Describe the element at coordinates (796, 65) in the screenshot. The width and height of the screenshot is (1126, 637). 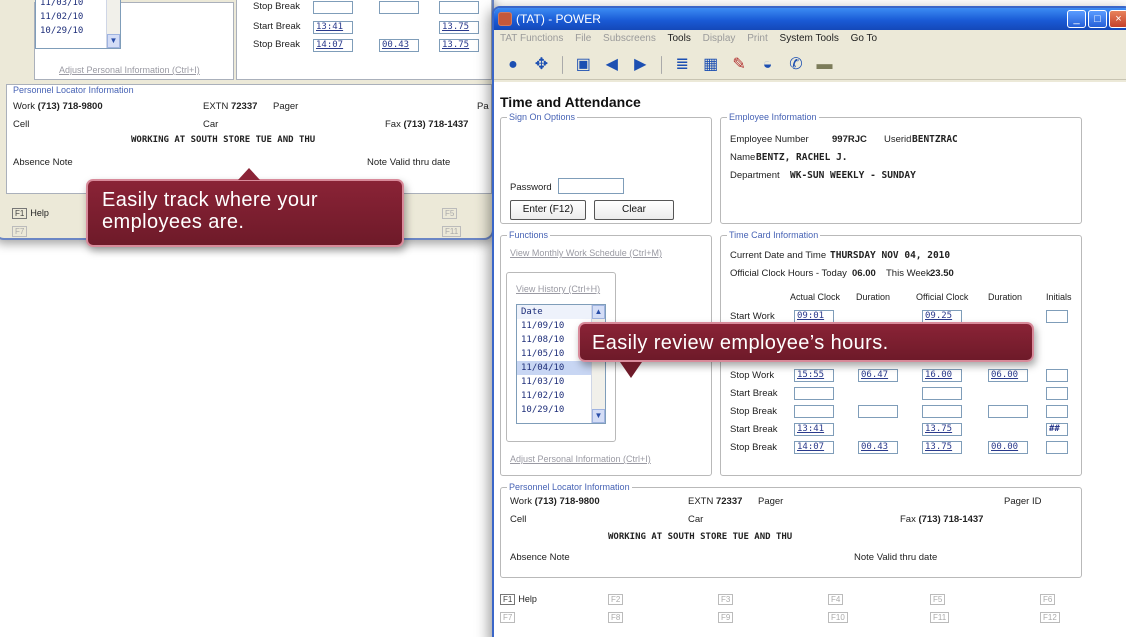
I see `phone-icon: ✆` at that location.